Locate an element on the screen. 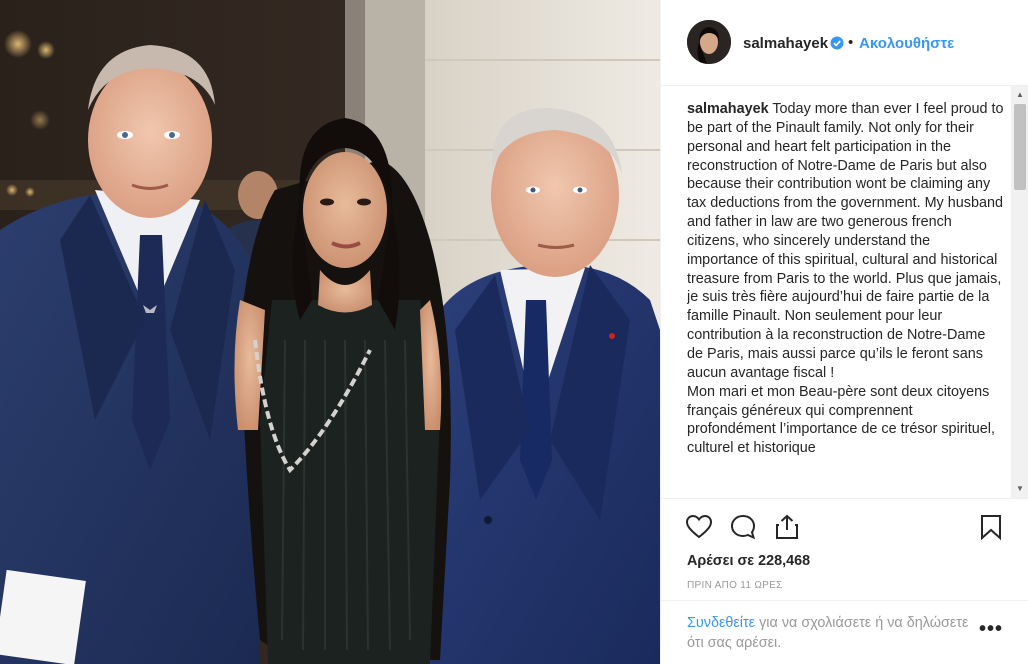 The height and width of the screenshot is (664, 1028). username-link: salmahayek is located at coordinates (785, 43).